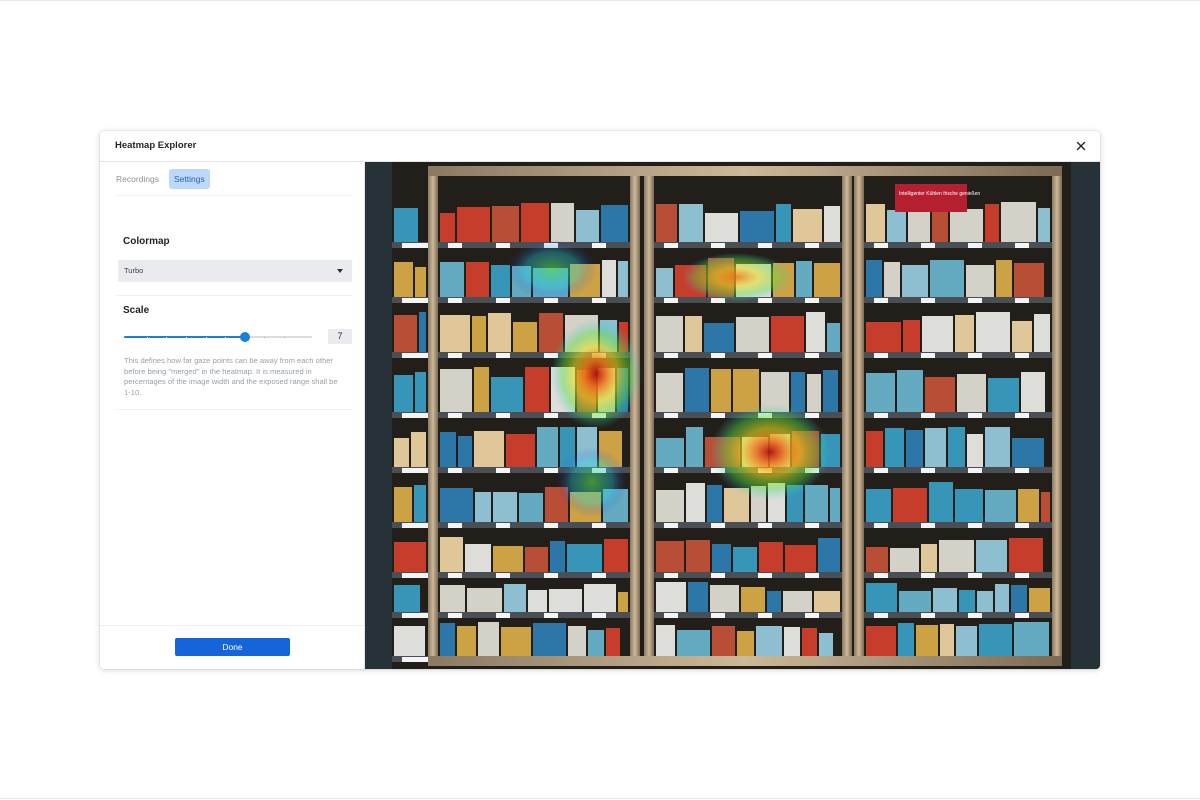 Image resolution: width=1200 pixels, height=800 pixels. I want to click on close-icon, so click(1081, 146).